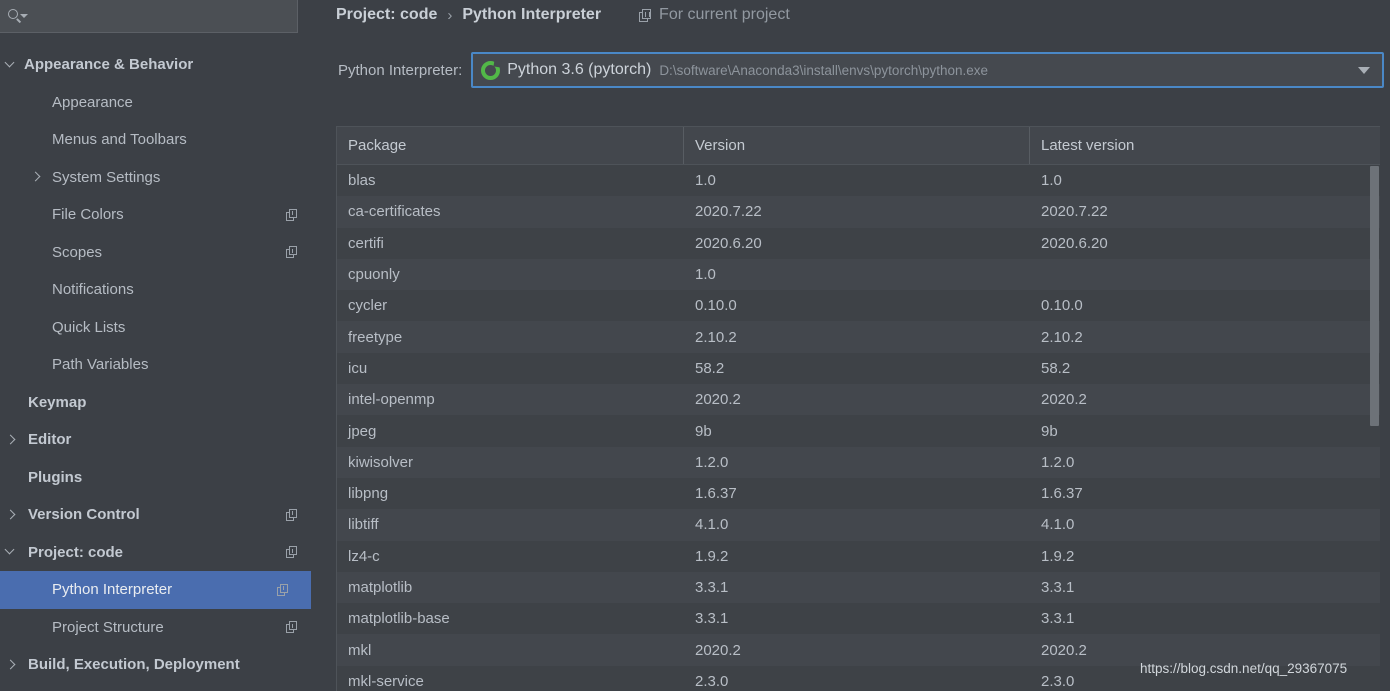 Image resolution: width=1390 pixels, height=691 pixels. Describe the element at coordinates (1062, 337) in the screenshot. I see `cell-latest: 2.10.2` at that location.